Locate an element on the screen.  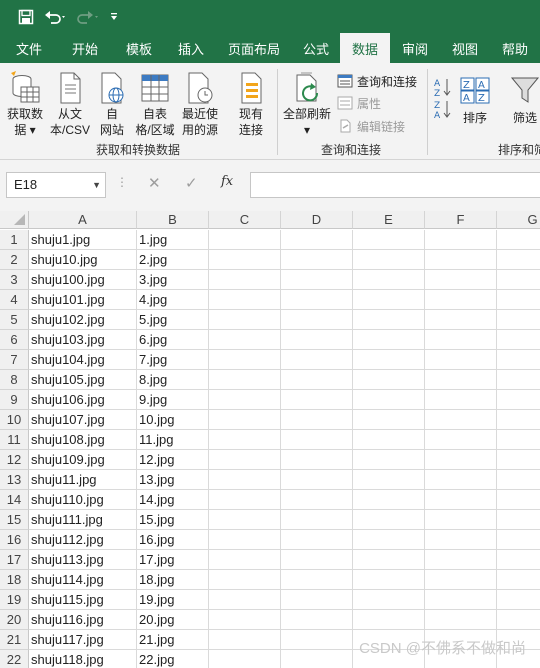
row-header: 6 is located at coordinates (14, 340).